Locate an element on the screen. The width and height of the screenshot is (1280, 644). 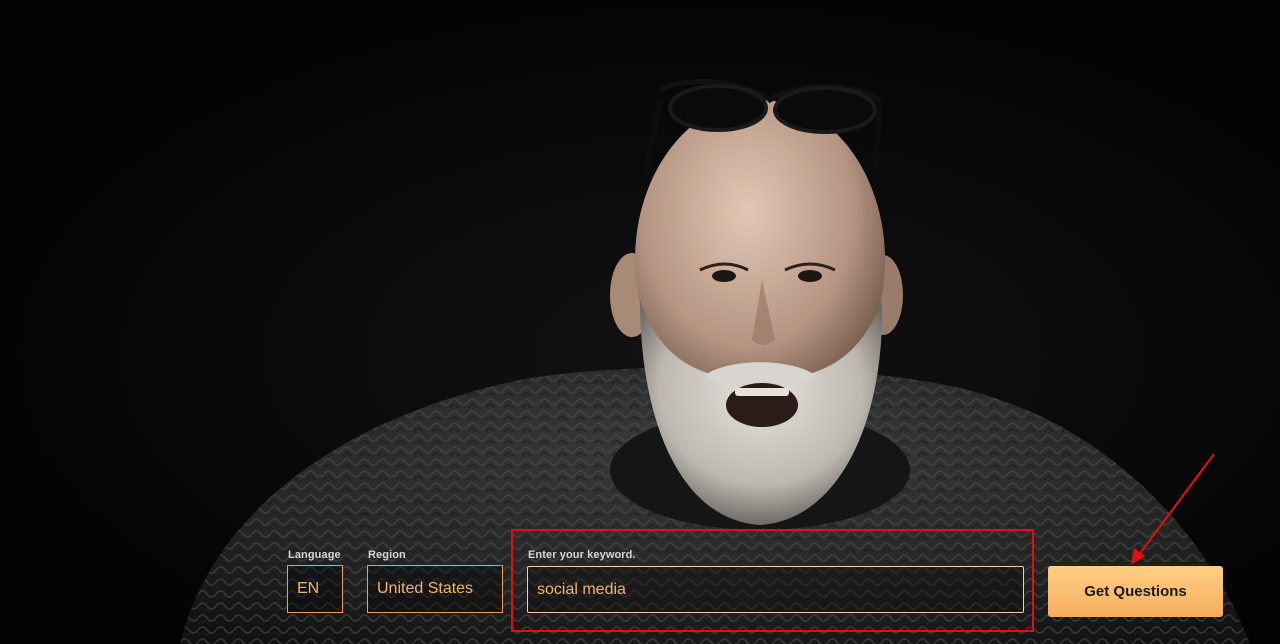
language-label: Language is located at coordinates (314, 555).